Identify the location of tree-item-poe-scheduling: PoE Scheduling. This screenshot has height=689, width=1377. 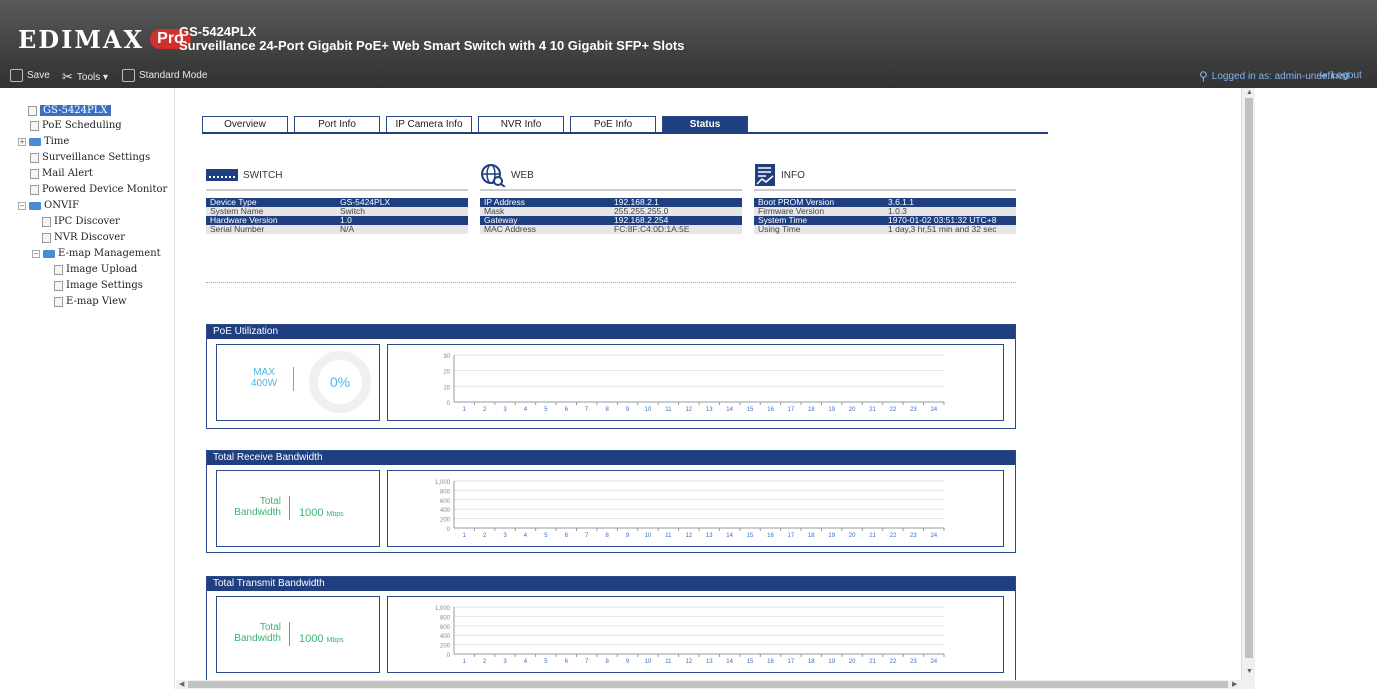
(76, 125).